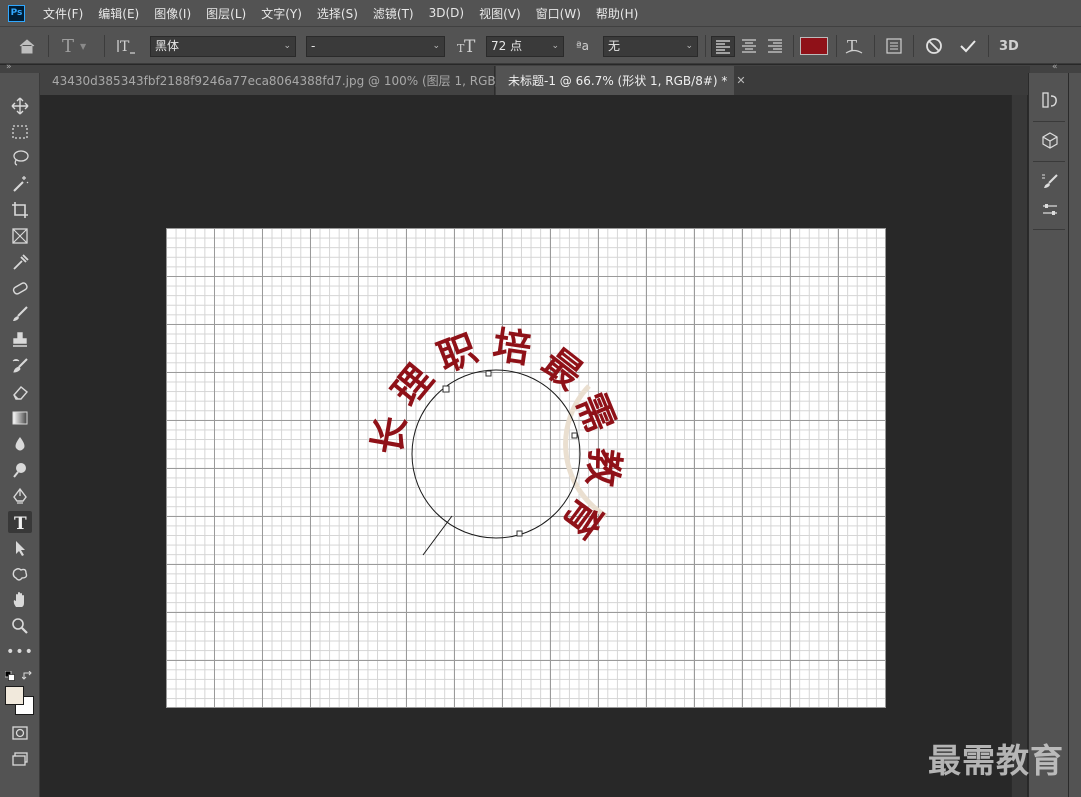 This screenshot has width=1081, height=797. I want to click on lasso-tool, so click(20, 158).